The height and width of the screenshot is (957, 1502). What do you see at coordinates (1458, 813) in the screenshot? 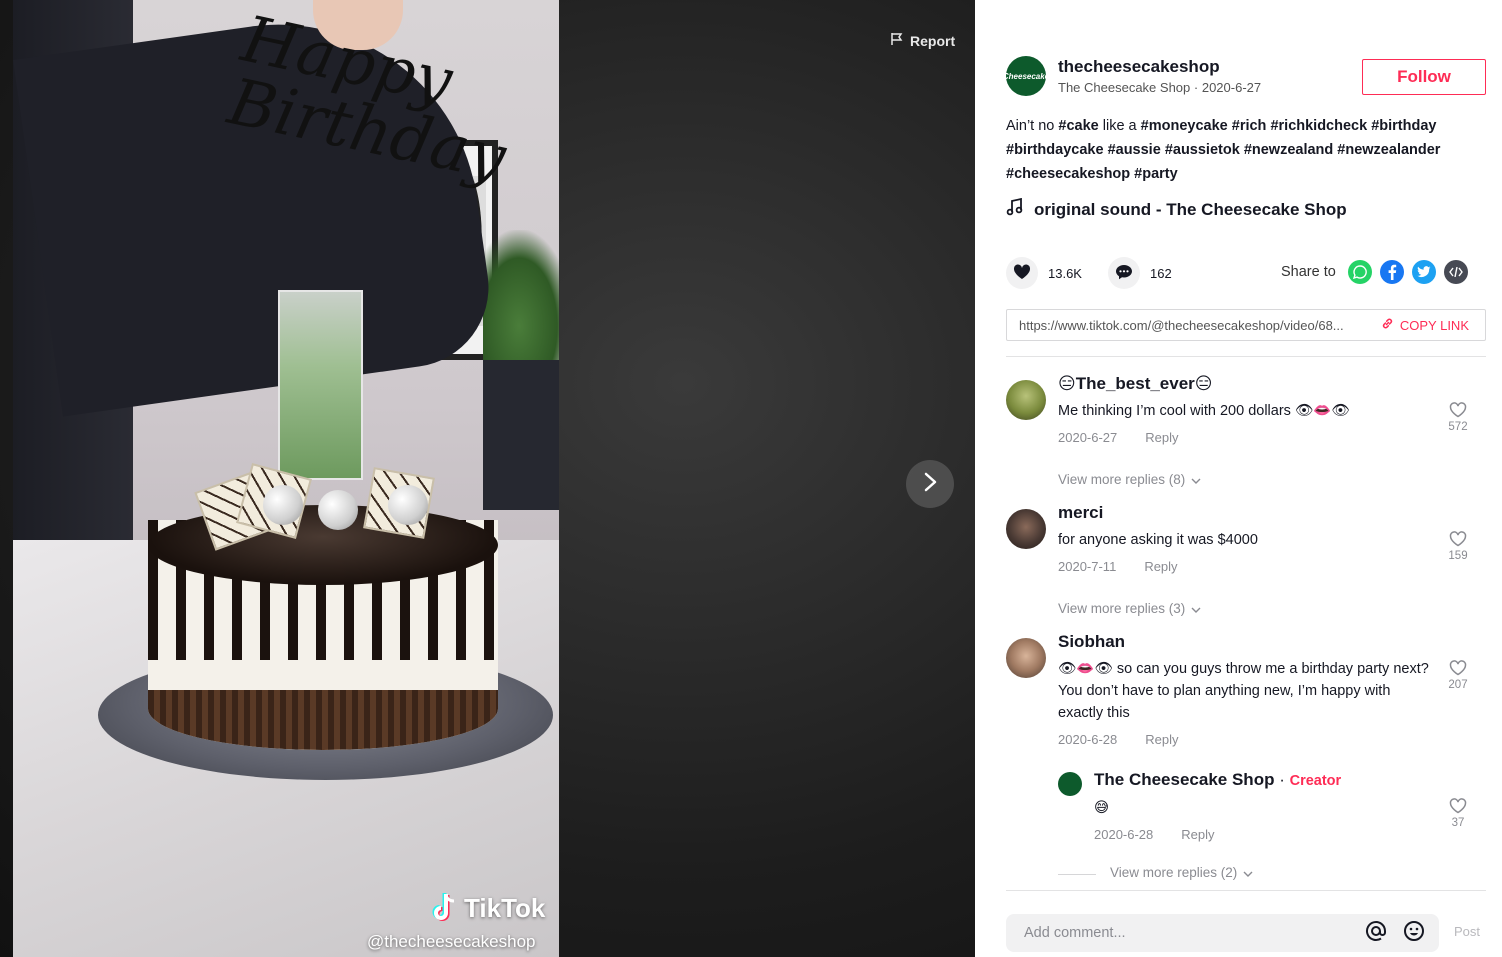
I see `comment-like-button: 37` at bounding box center [1458, 813].